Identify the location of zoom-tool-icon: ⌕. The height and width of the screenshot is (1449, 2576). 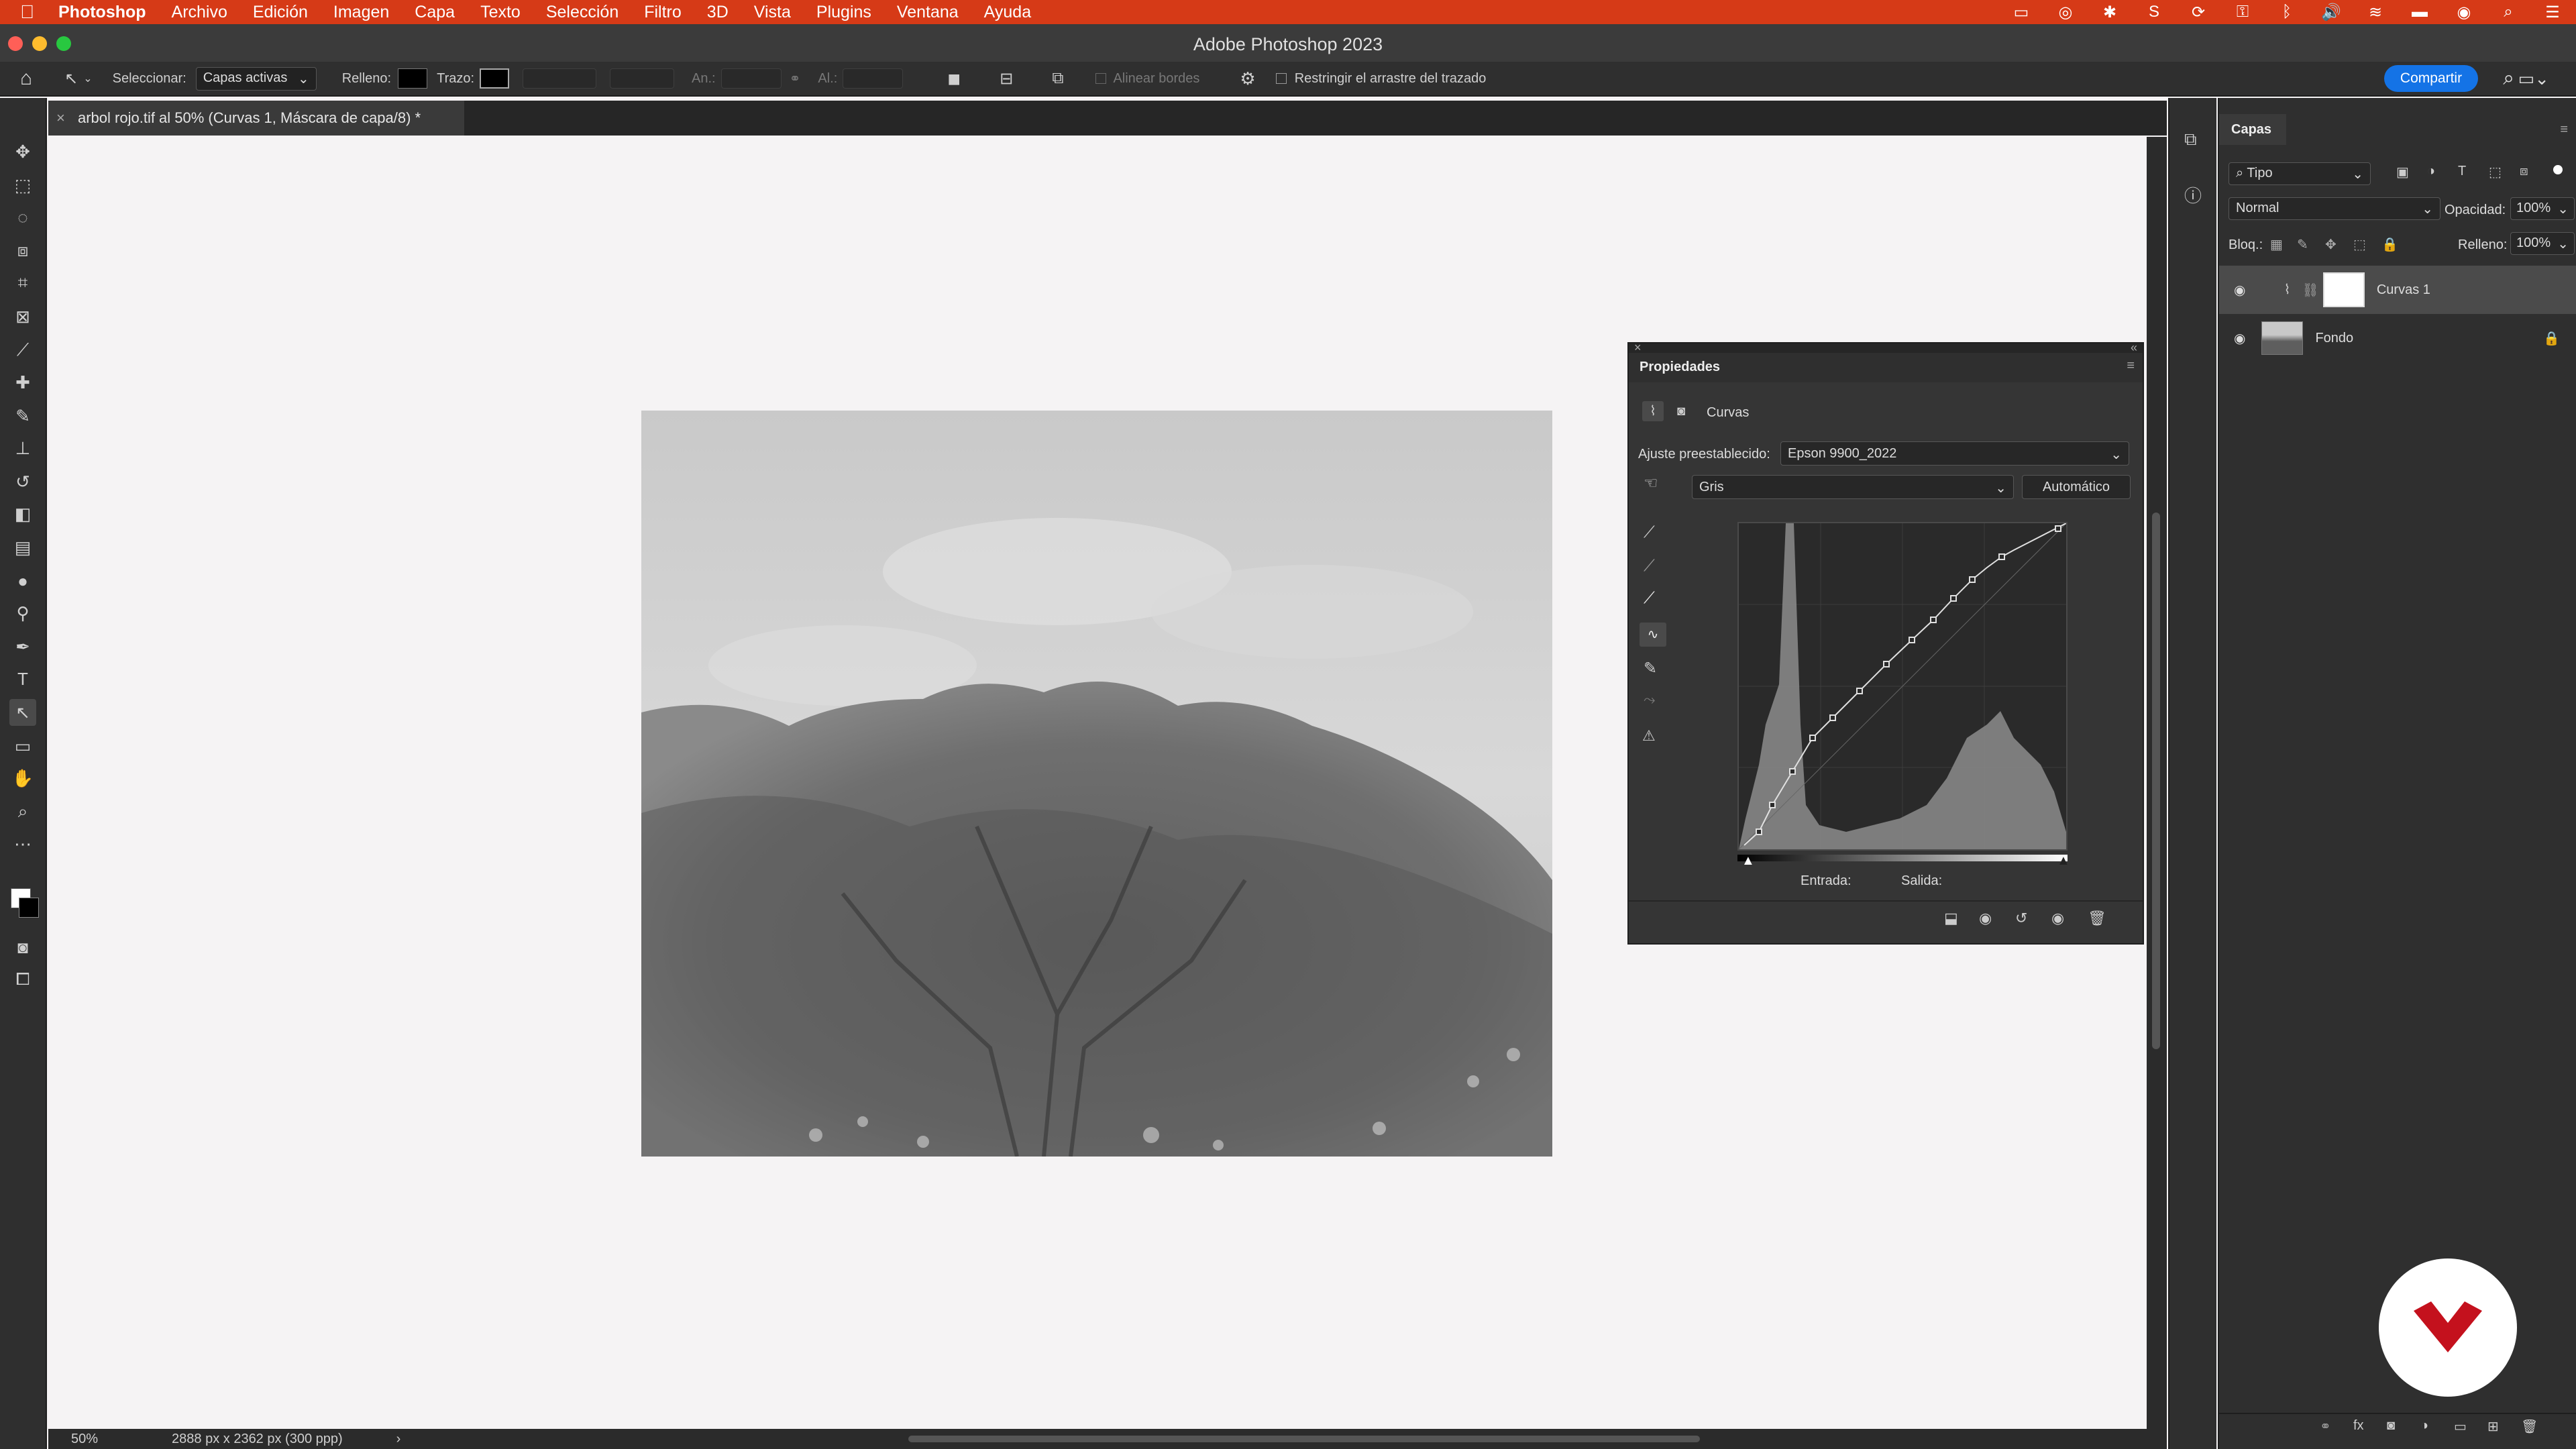
(22, 811).